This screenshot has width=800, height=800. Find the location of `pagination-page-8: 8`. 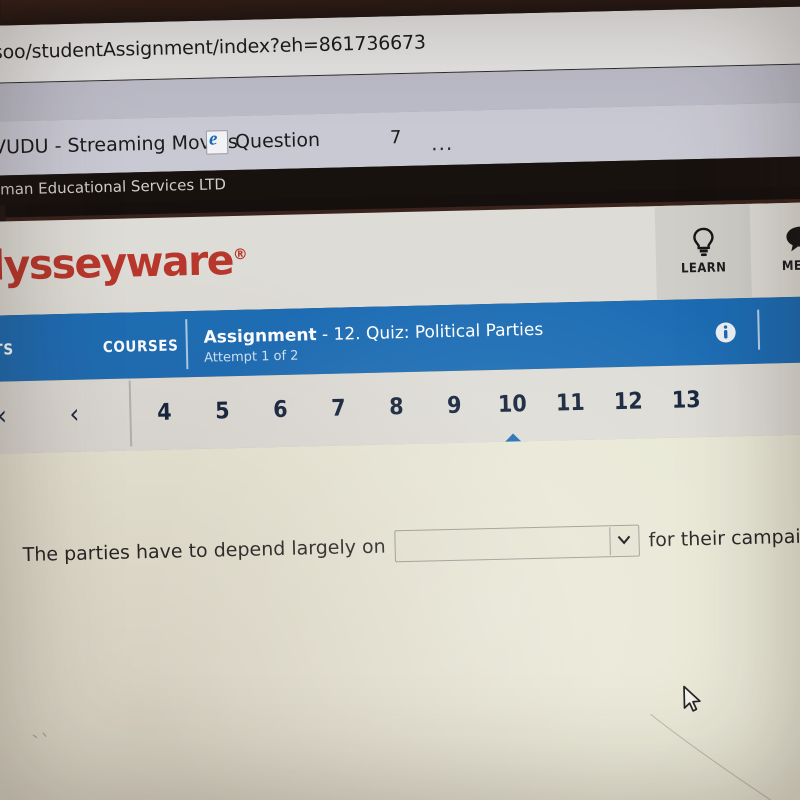

pagination-page-8: 8 is located at coordinates (397, 407).